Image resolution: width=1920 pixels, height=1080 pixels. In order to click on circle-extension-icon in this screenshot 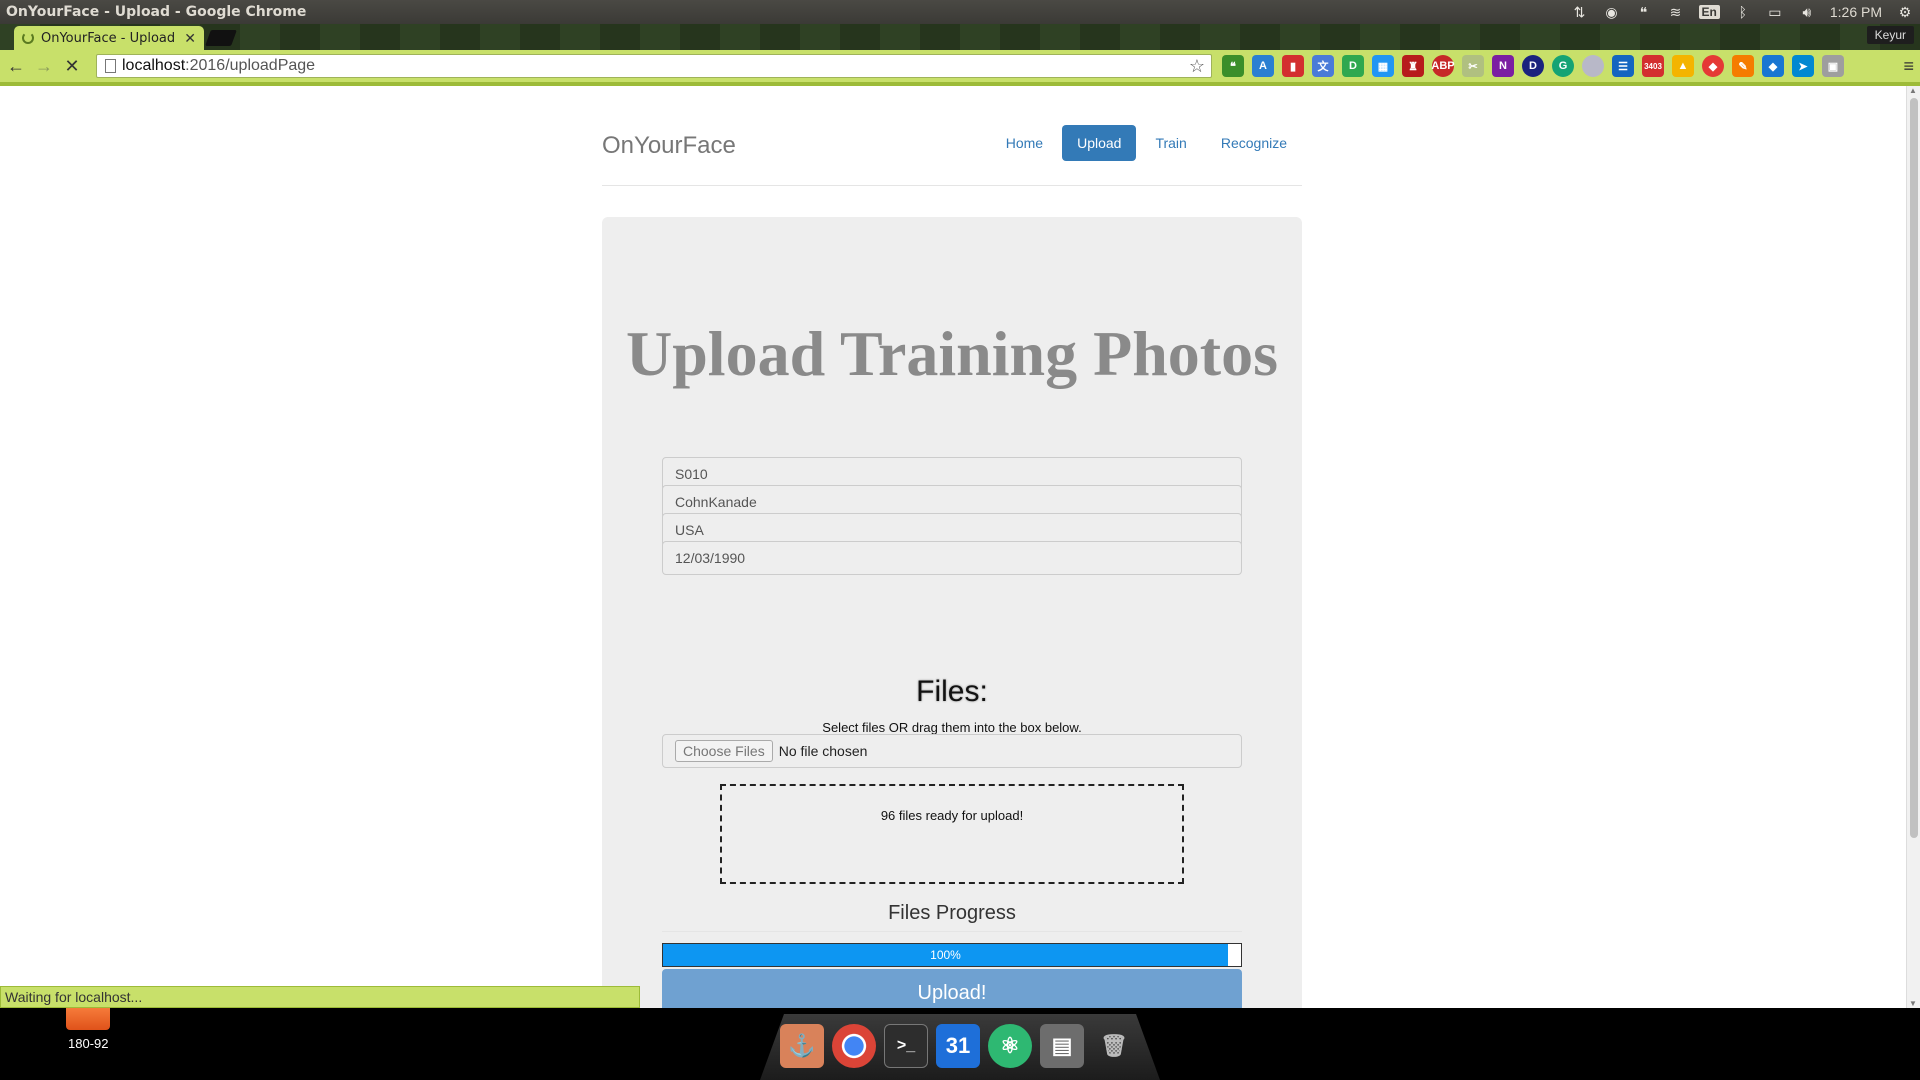, I will do `click(1593, 66)`.